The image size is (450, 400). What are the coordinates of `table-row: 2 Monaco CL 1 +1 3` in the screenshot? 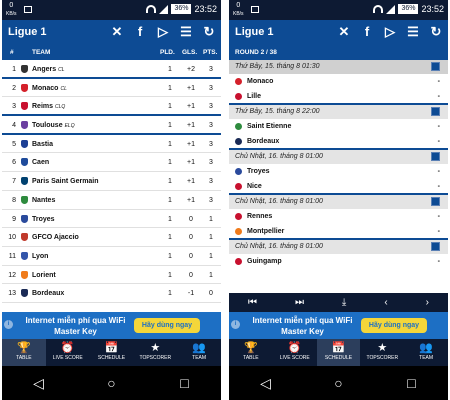 It's located at (111, 88).